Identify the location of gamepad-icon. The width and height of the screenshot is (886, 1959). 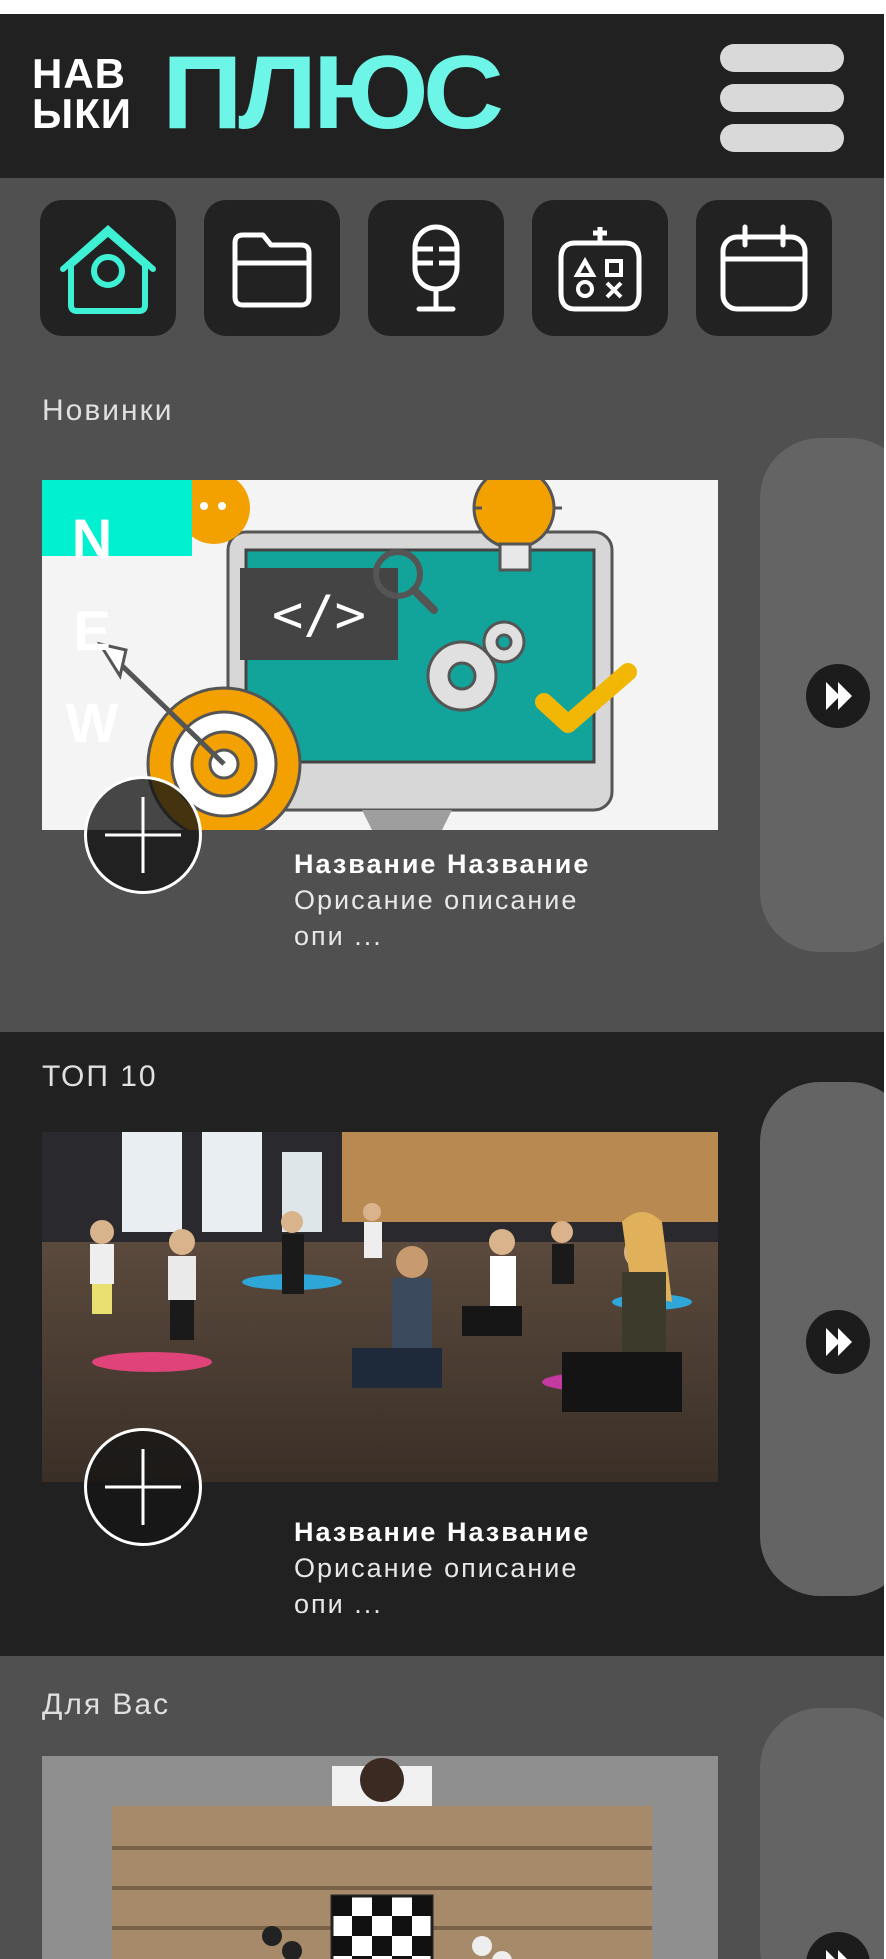
(600, 269).